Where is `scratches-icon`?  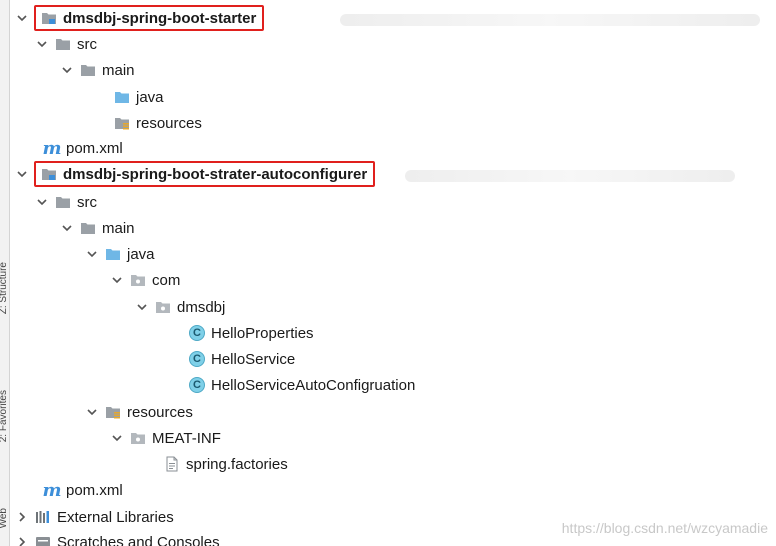
scratches-icon is located at coordinates (43, 539).